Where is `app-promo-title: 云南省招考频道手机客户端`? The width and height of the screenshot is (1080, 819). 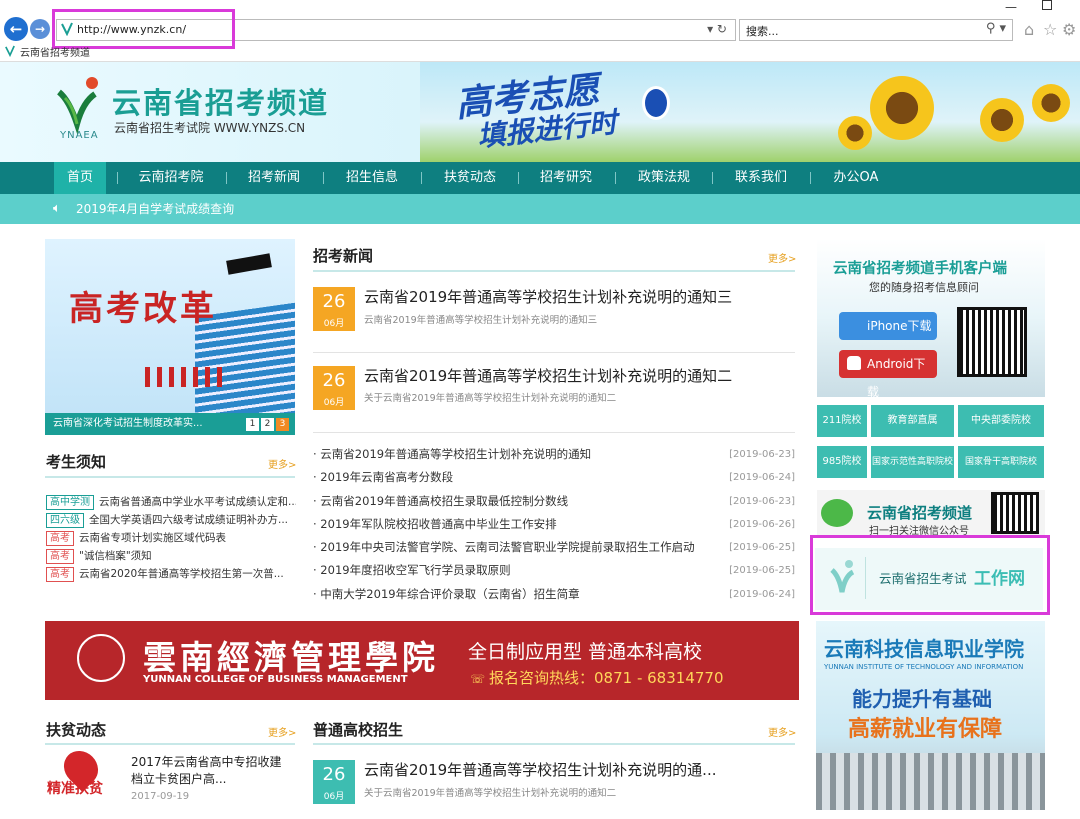
app-promo-title: 云南省招考频道手机客户端 is located at coordinates (920, 269).